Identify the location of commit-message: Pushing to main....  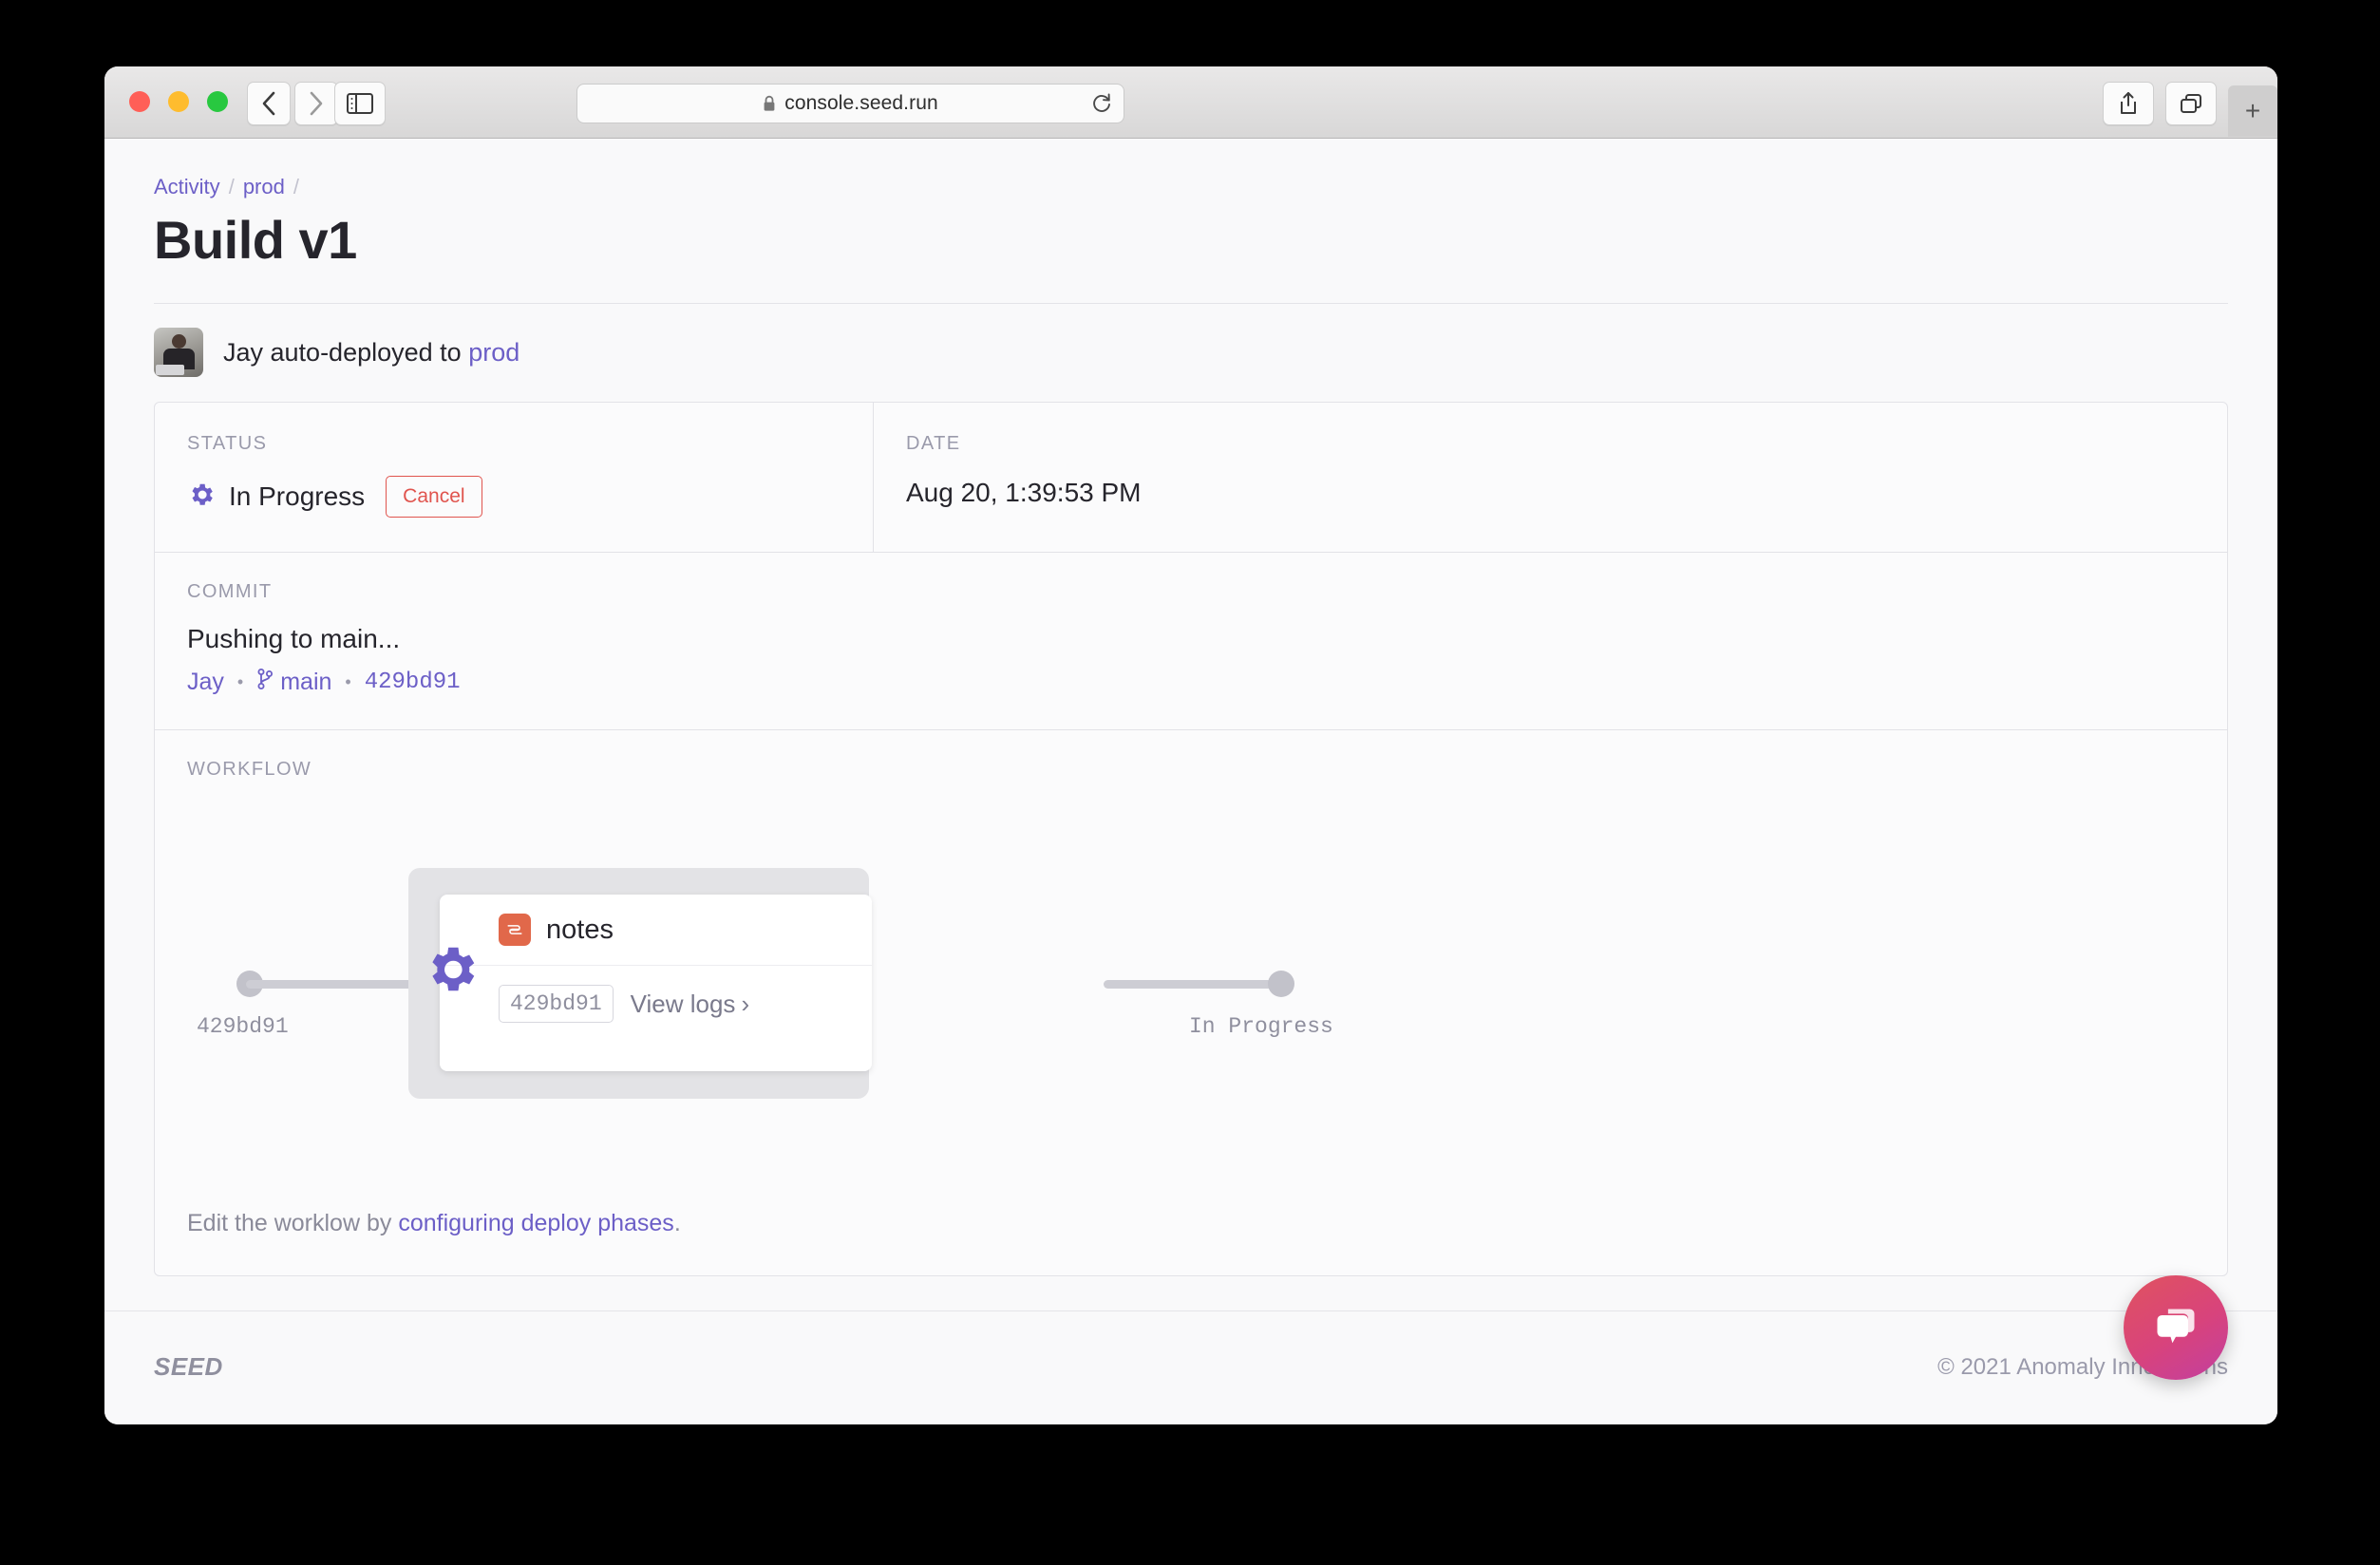
(294, 638).